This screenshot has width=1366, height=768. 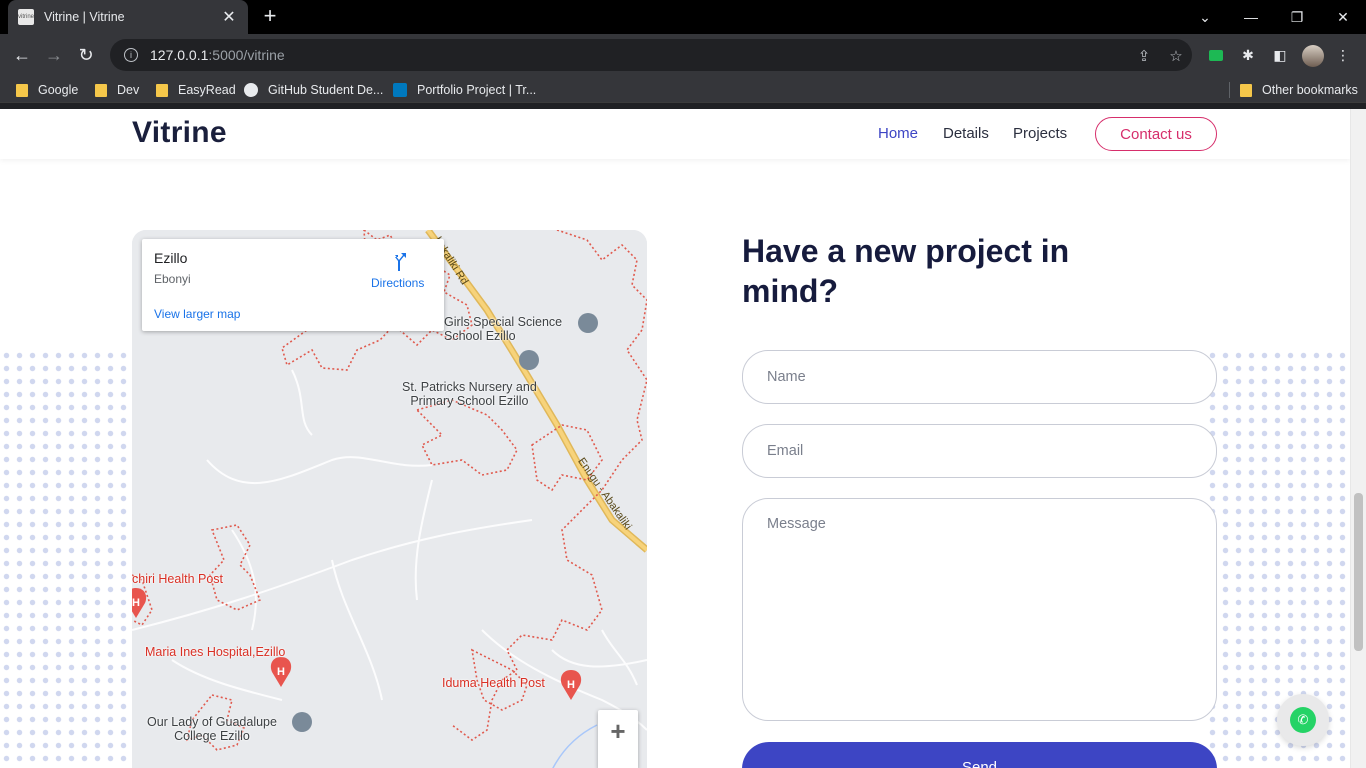 What do you see at coordinates (1144, 56) in the screenshot?
I see `share-icon: ⇪` at bounding box center [1144, 56].